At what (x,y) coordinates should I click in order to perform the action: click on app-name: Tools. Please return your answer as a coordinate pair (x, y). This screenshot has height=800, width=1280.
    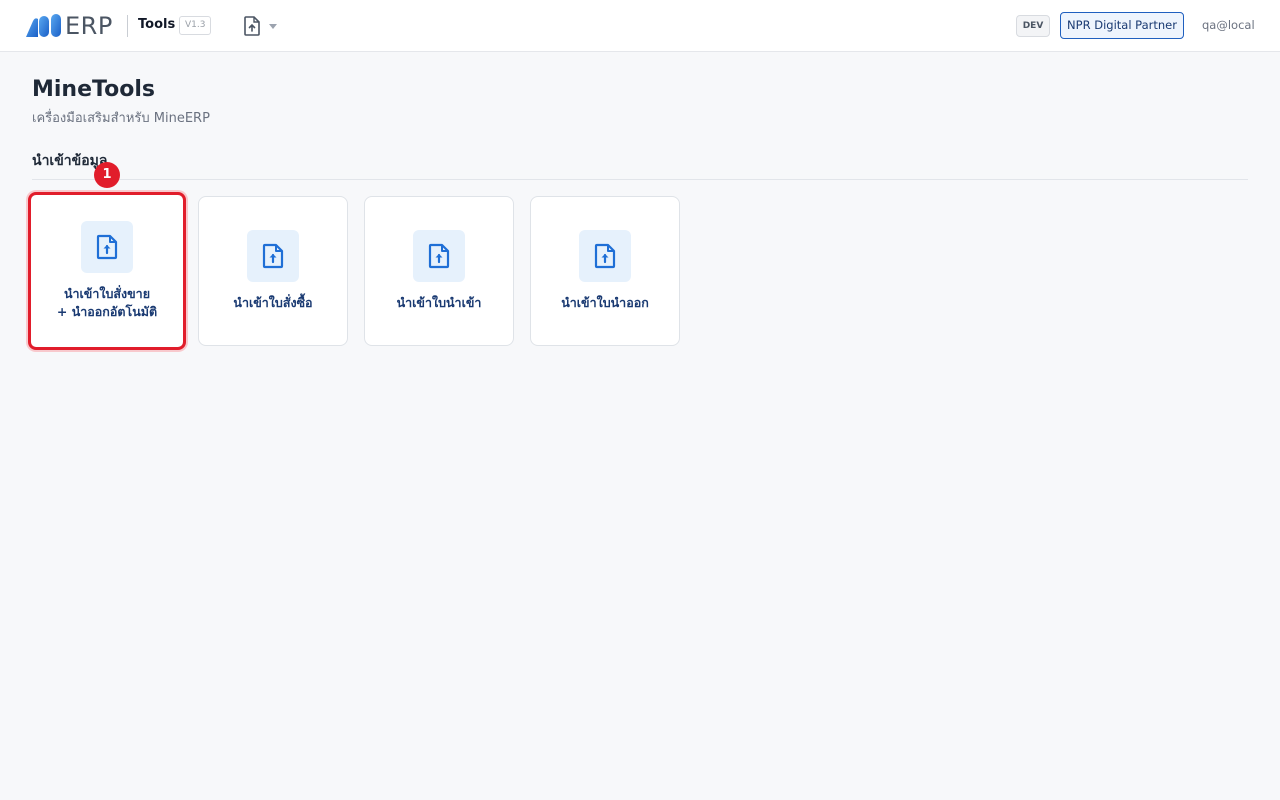
    Looking at the image, I should click on (157, 24).